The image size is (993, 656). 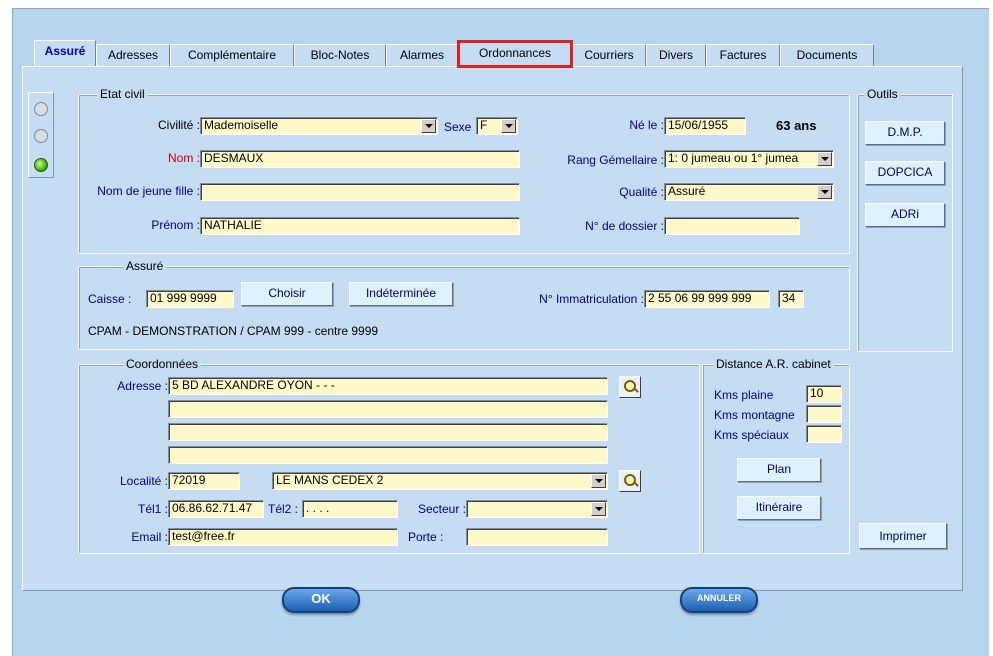 I want to click on adri-button: ADRi, so click(x=905, y=215).